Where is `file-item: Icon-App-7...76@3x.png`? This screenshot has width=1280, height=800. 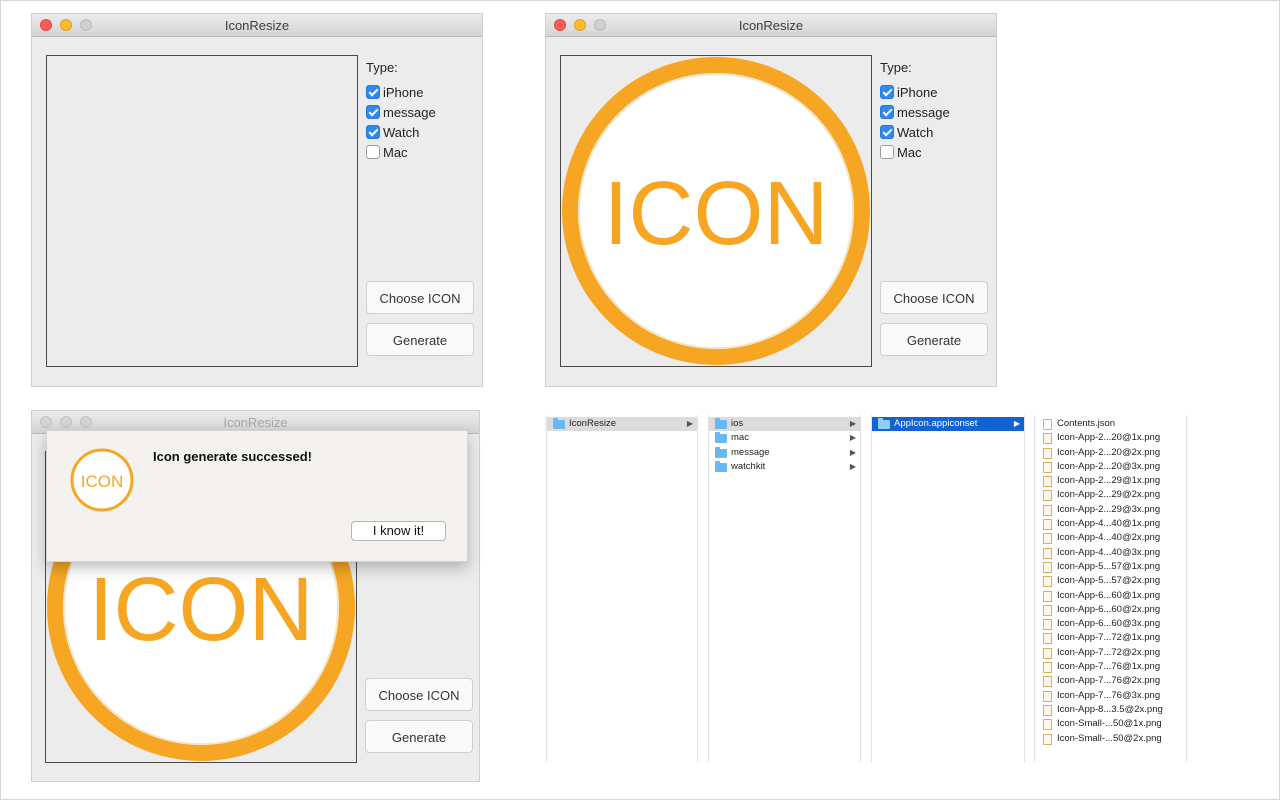 file-item: Icon-App-7...76@3x.png is located at coordinates (1110, 696).